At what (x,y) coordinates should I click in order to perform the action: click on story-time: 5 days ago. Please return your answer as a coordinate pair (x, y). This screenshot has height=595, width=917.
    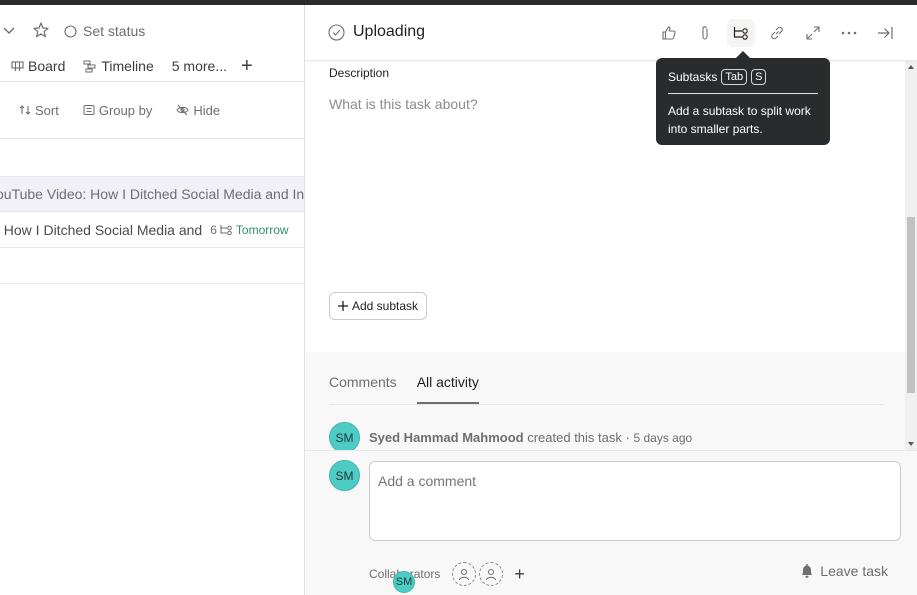
    Looking at the image, I should click on (663, 438).